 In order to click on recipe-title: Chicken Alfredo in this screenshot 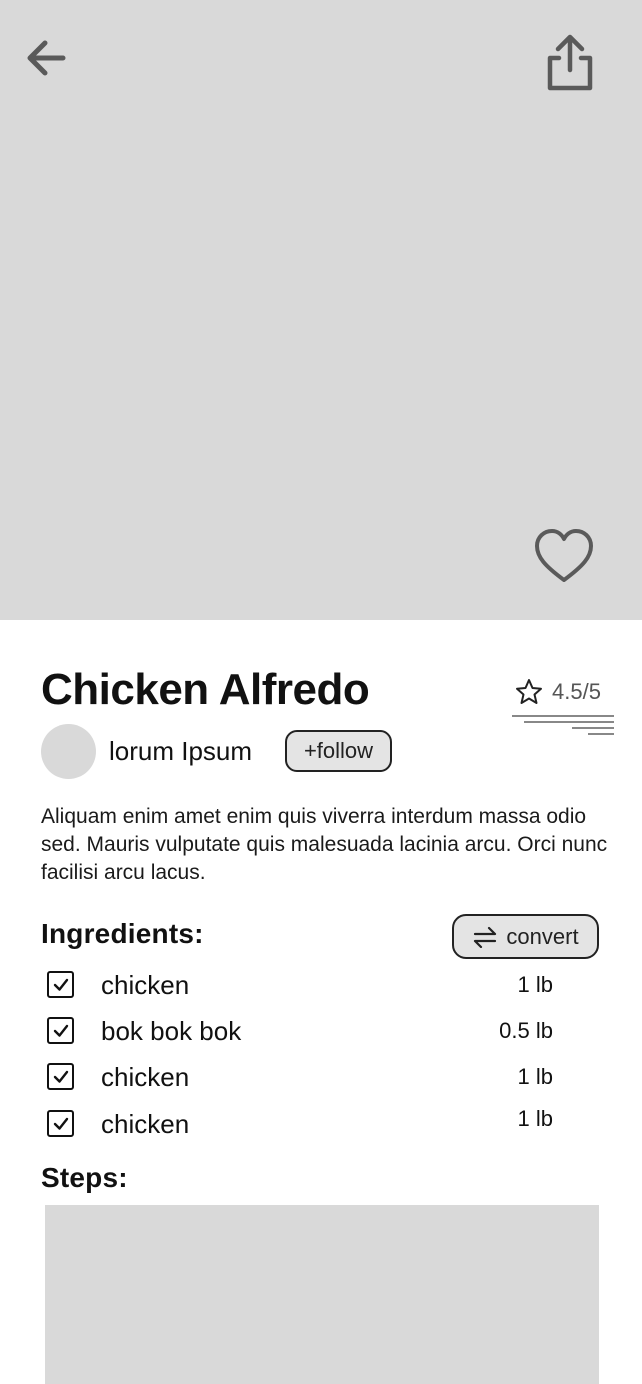, I will do `click(205, 689)`.